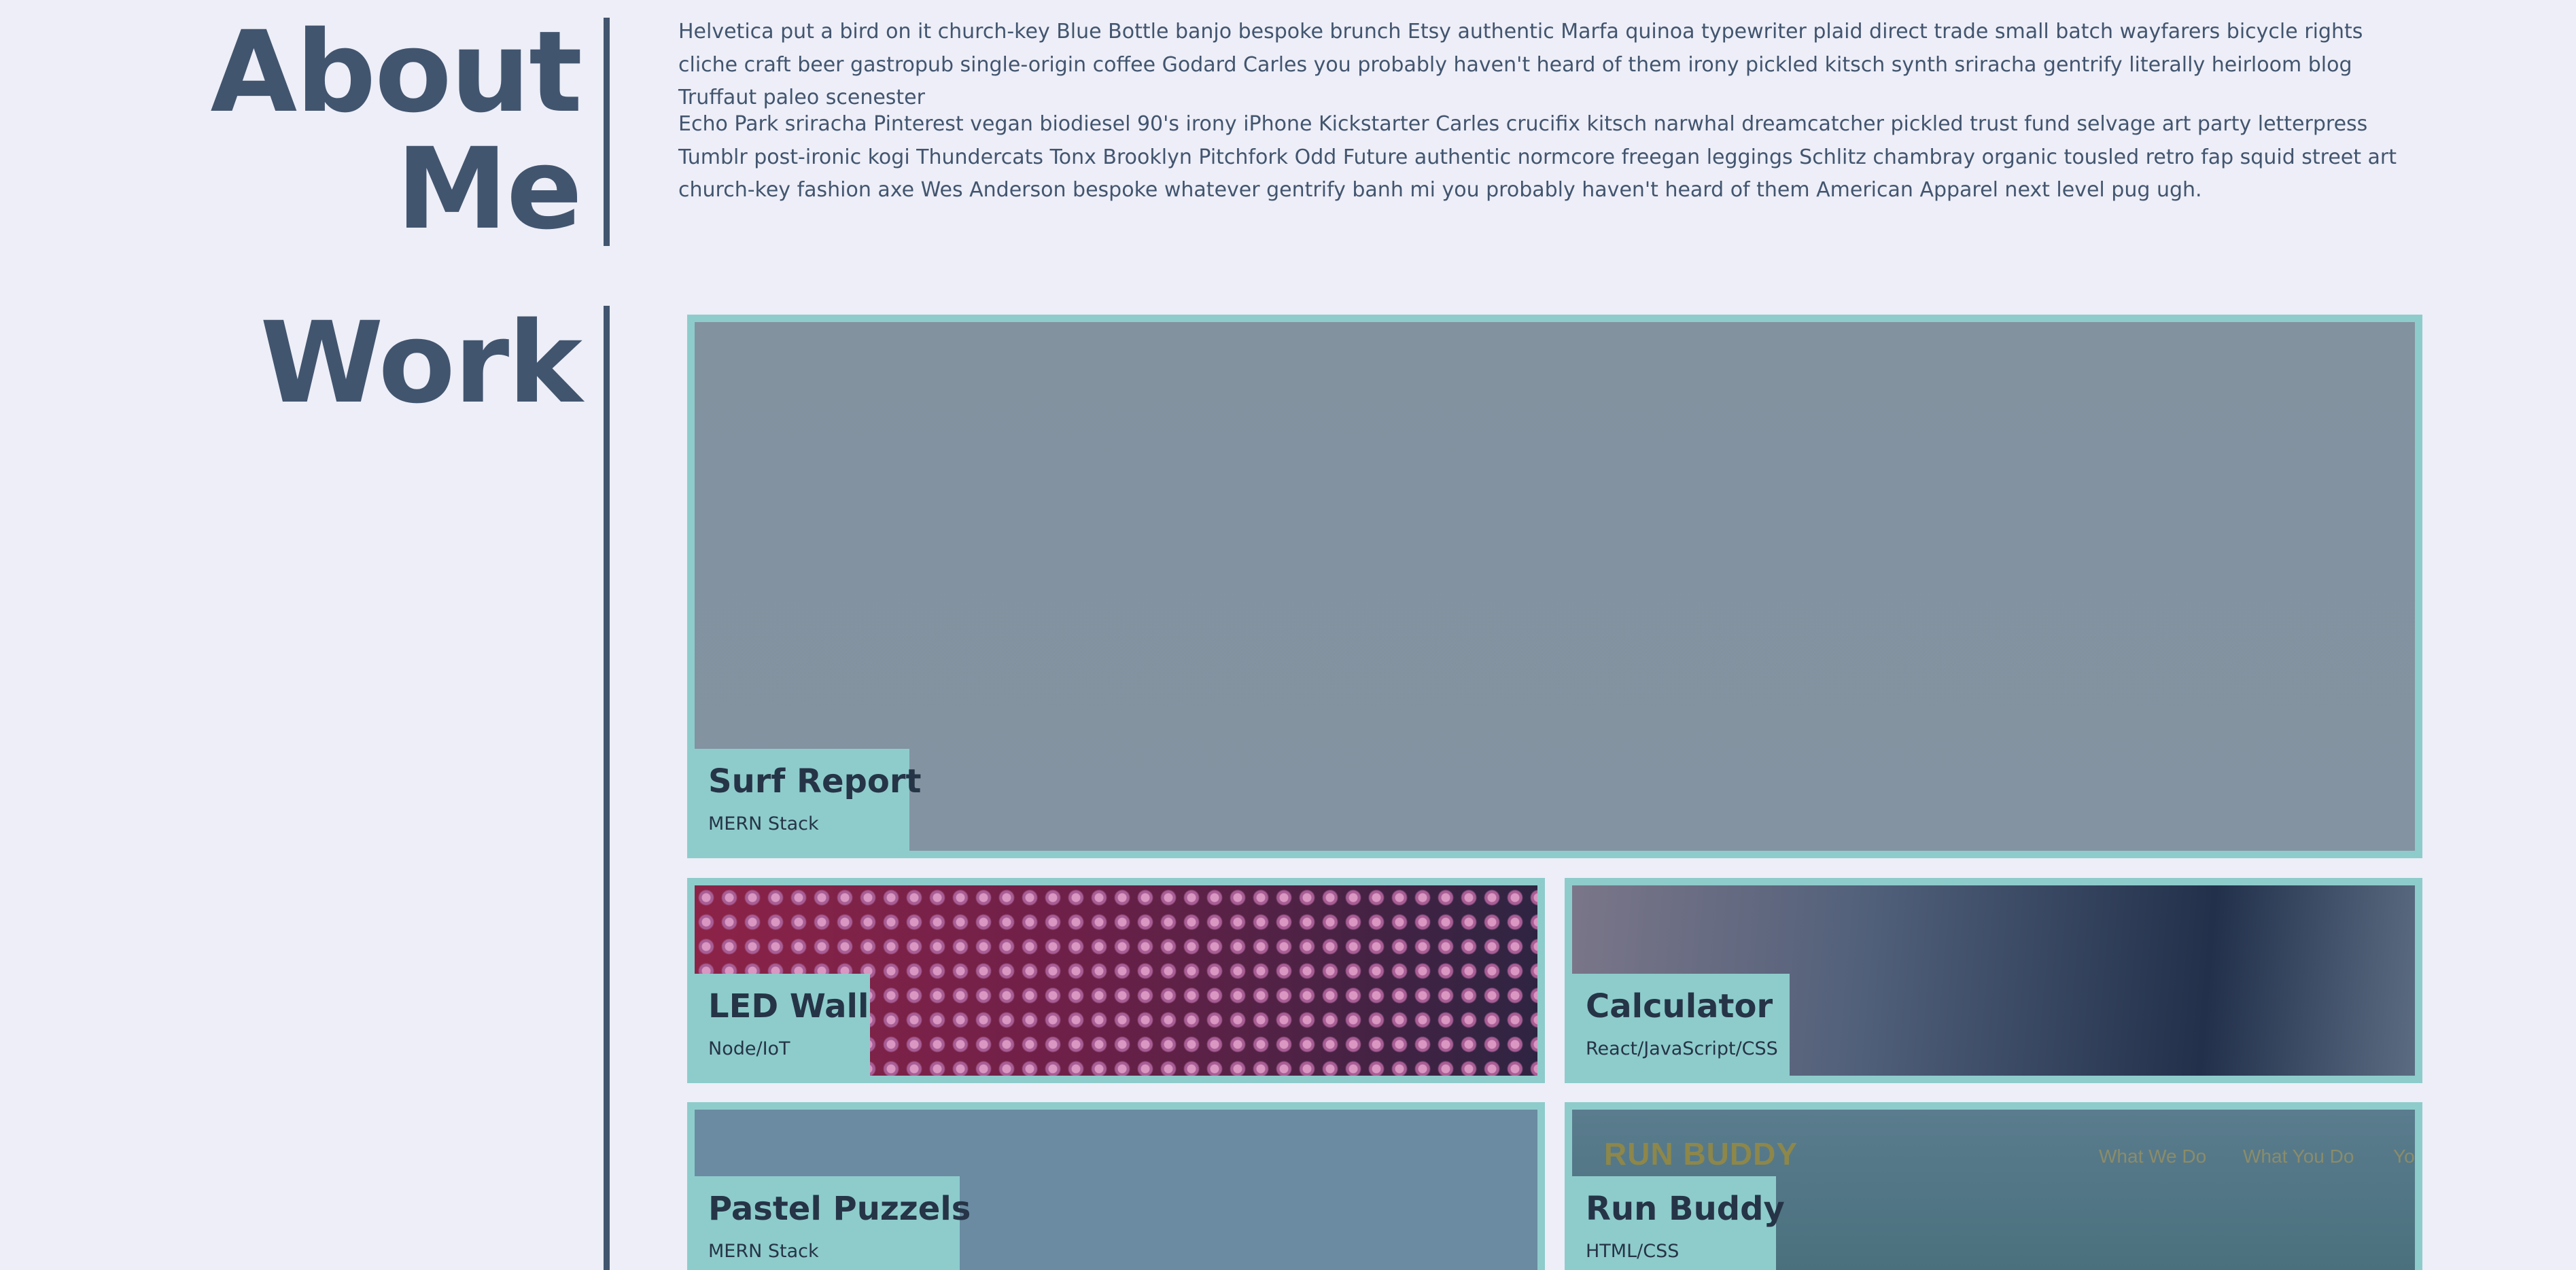 The width and height of the screenshot is (2576, 1270). I want to click on project-card-pastel-puzzels: Pastel Puzzels MERN Stack, so click(1116, 1186).